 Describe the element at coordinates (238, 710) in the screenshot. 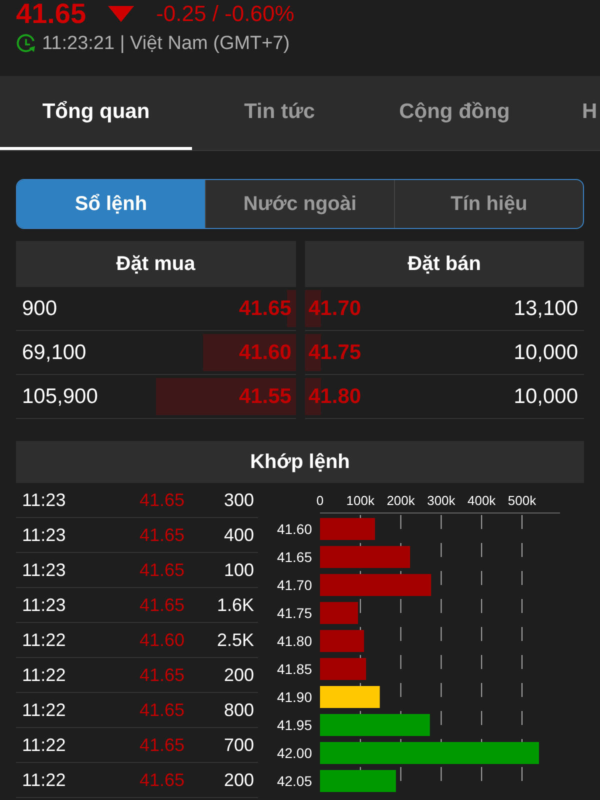

I see `table-cell-text: 800` at that location.